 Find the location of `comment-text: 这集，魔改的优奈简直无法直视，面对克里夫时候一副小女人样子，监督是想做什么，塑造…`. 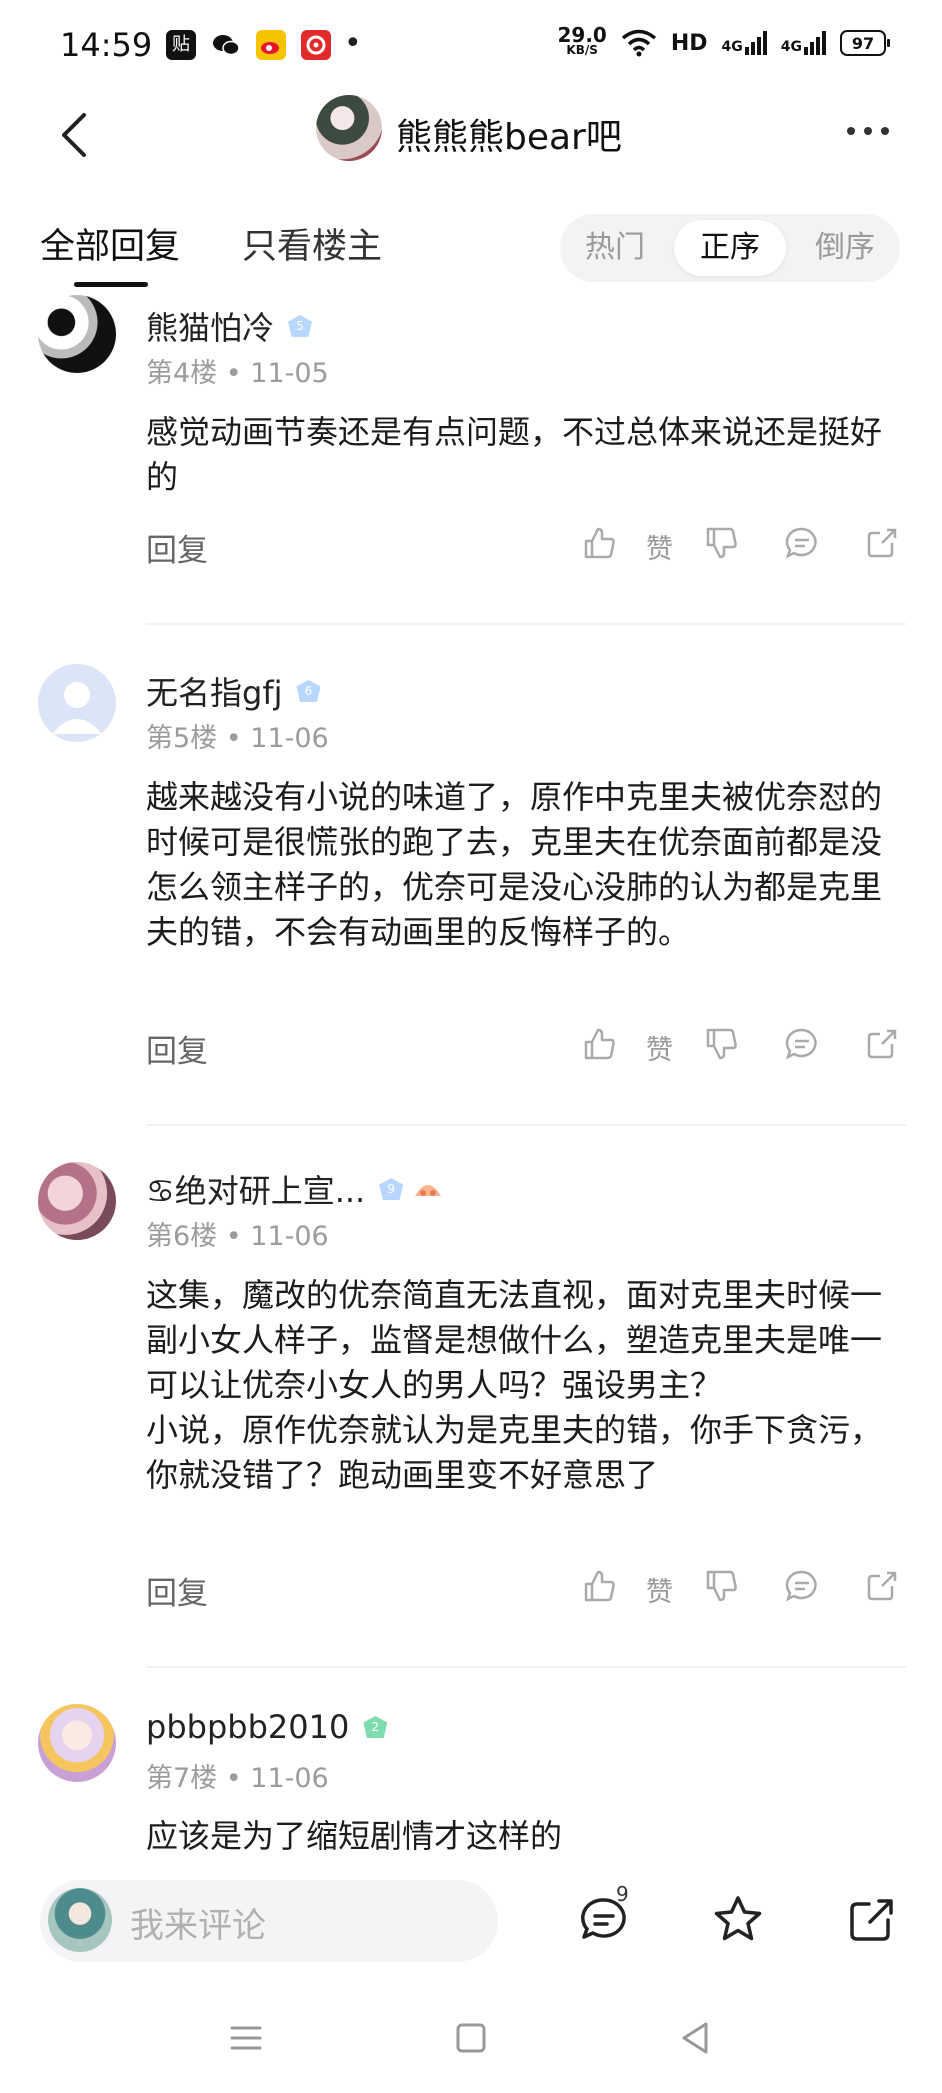

comment-text: 这集，魔改的优奈简直无法直视，面对克里夫时候一副小女人样子，监督是想做什么，塑造… is located at coordinates (514, 1385).